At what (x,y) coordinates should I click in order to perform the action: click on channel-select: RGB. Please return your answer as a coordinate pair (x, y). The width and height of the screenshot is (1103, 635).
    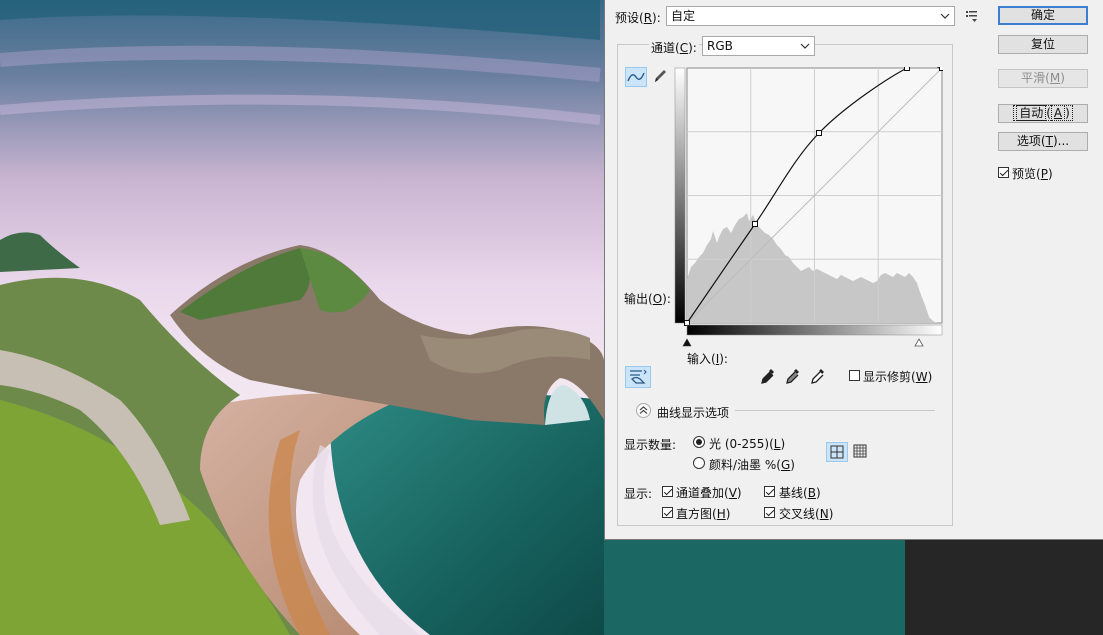
    Looking at the image, I should click on (758, 46).